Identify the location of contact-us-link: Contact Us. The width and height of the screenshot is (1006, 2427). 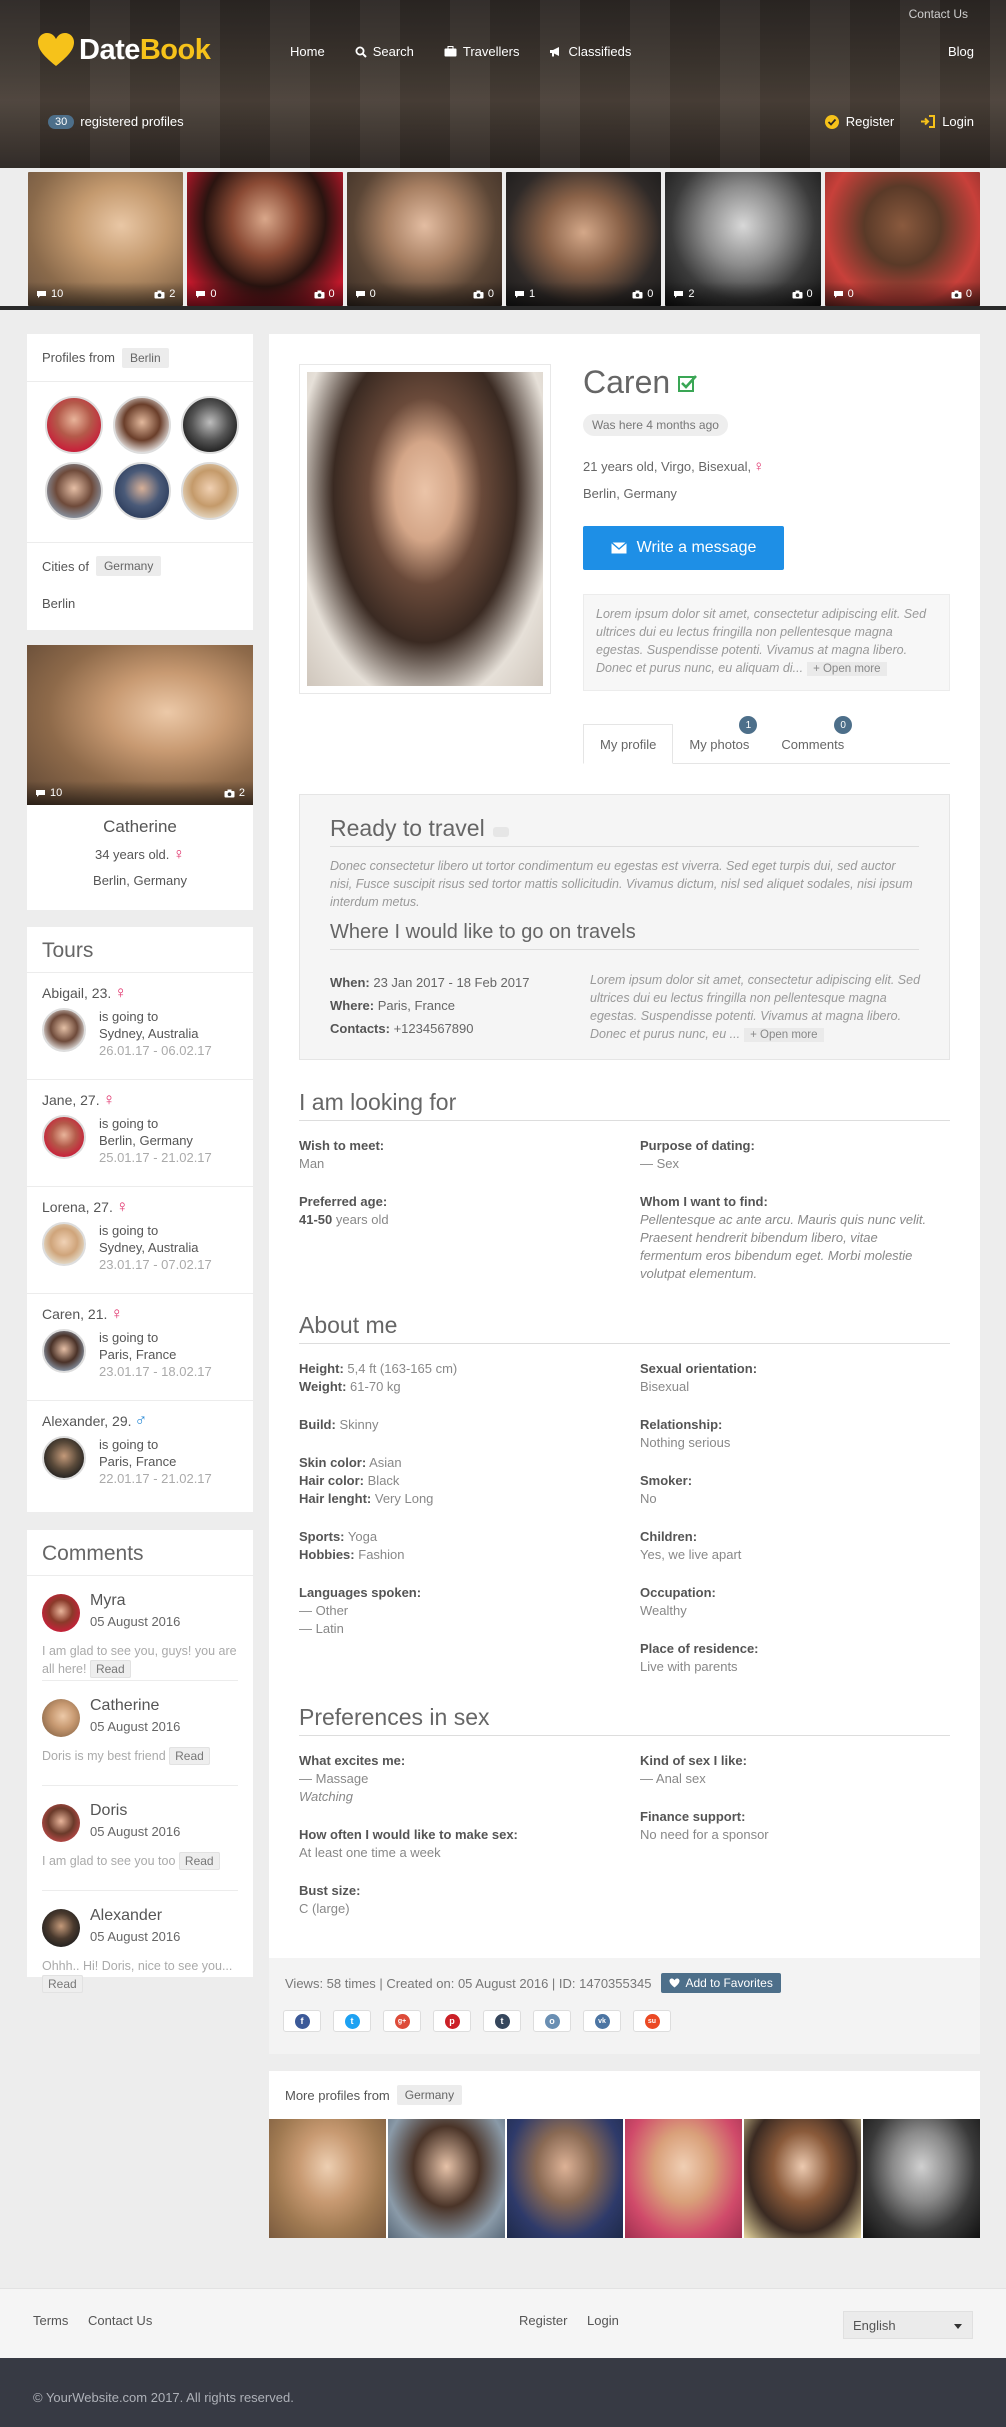
(938, 14).